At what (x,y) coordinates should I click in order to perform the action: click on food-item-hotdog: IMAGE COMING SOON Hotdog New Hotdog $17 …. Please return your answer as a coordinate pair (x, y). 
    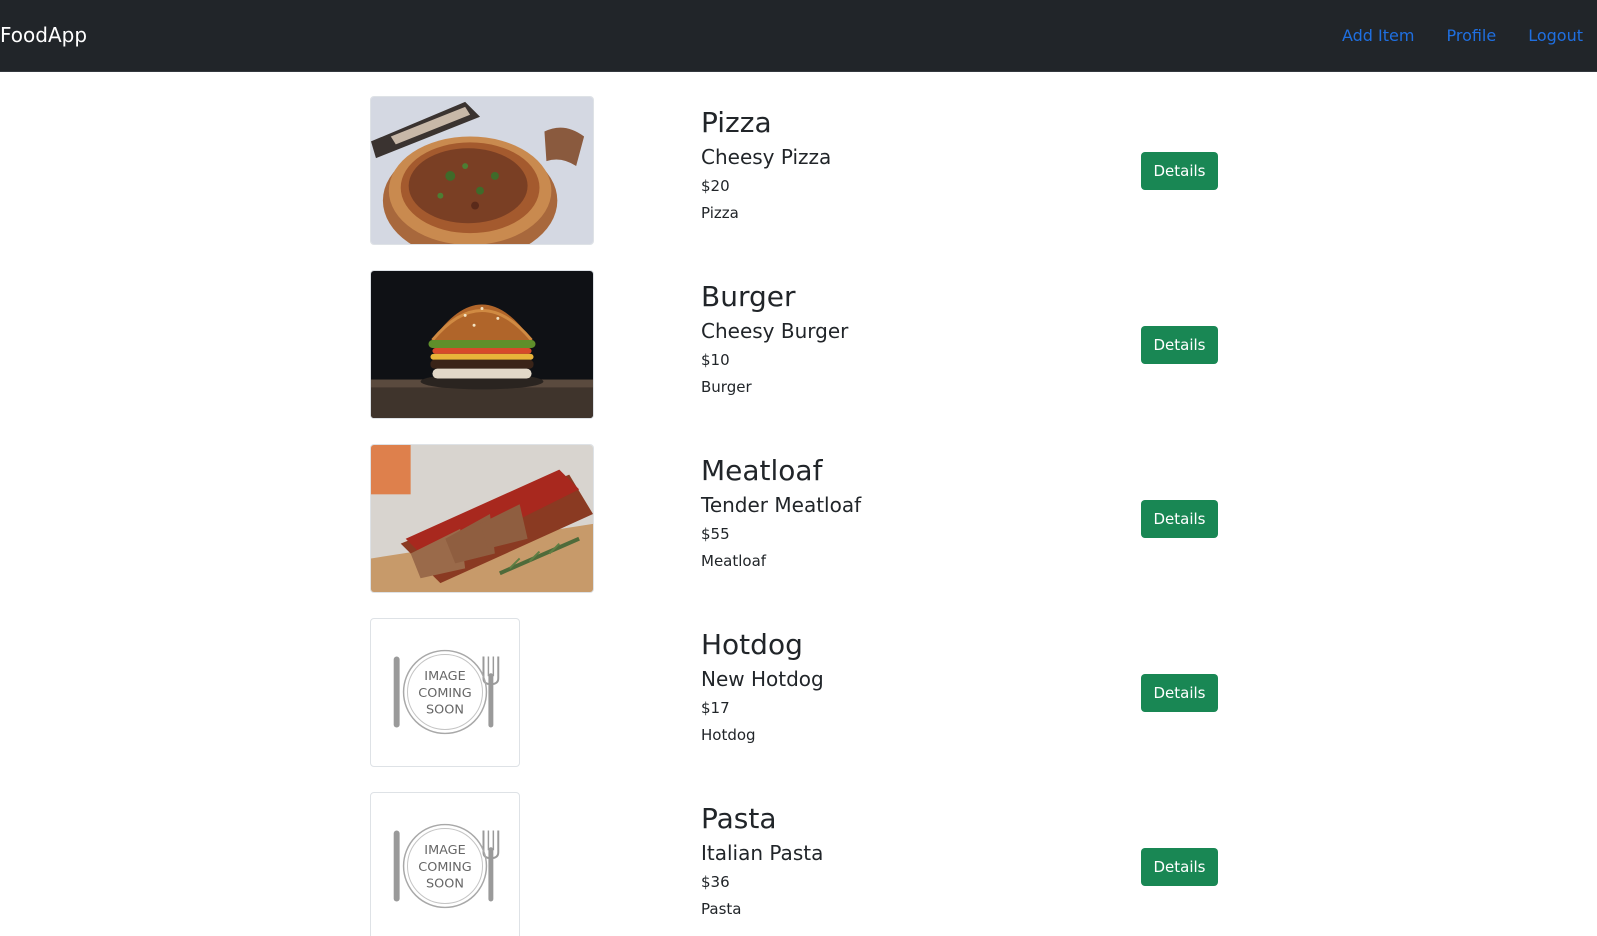
    Looking at the image, I should click on (795, 705).